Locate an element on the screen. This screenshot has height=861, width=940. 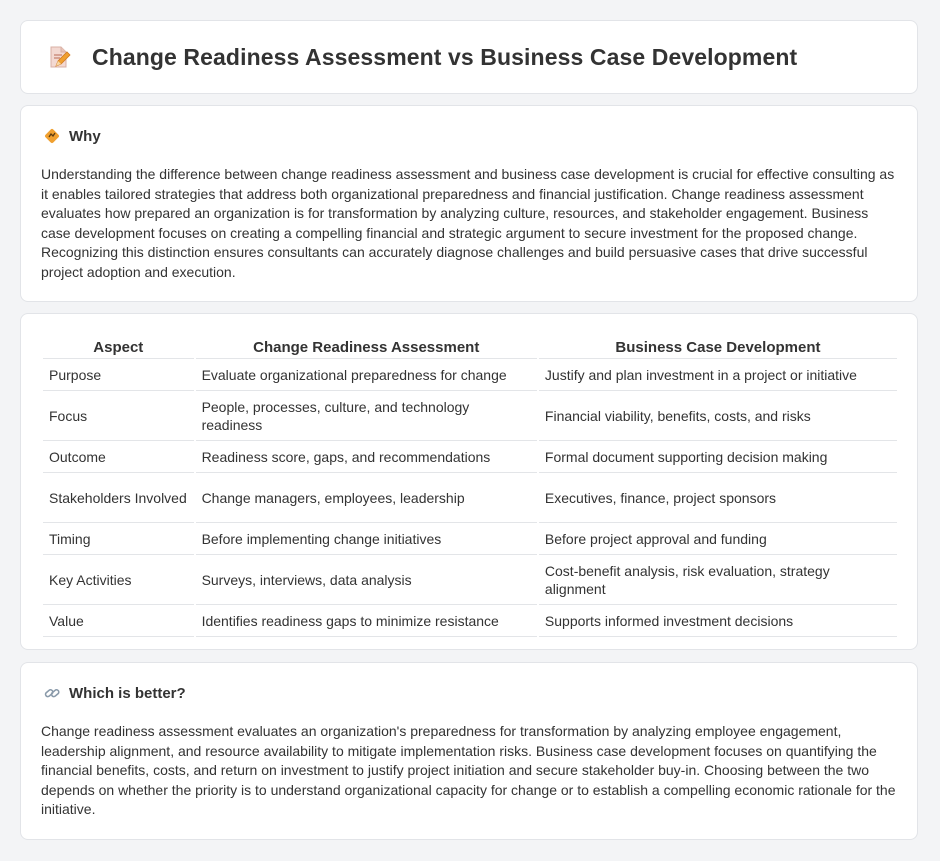
table-cell: Timing is located at coordinates (118, 539).